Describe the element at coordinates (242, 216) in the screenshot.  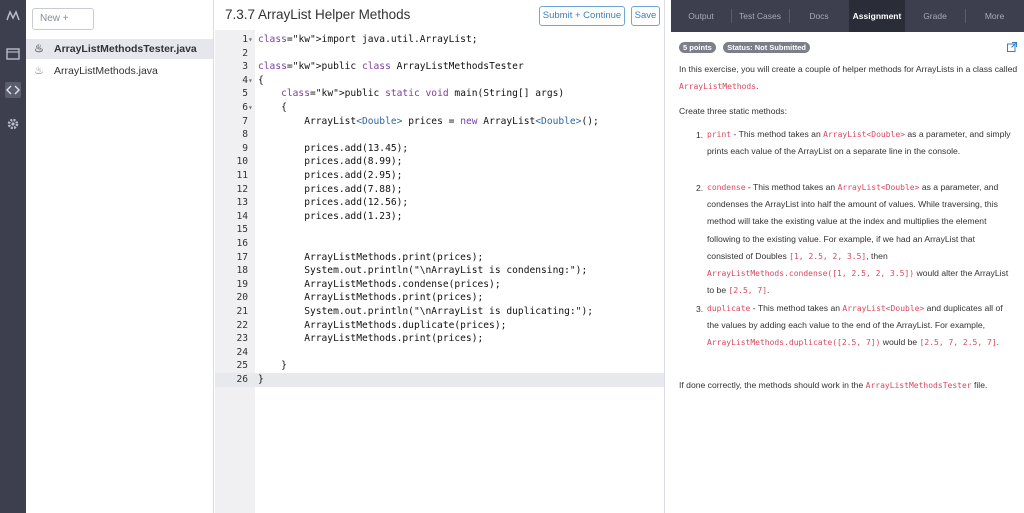
I see `line-number: 14` at that location.